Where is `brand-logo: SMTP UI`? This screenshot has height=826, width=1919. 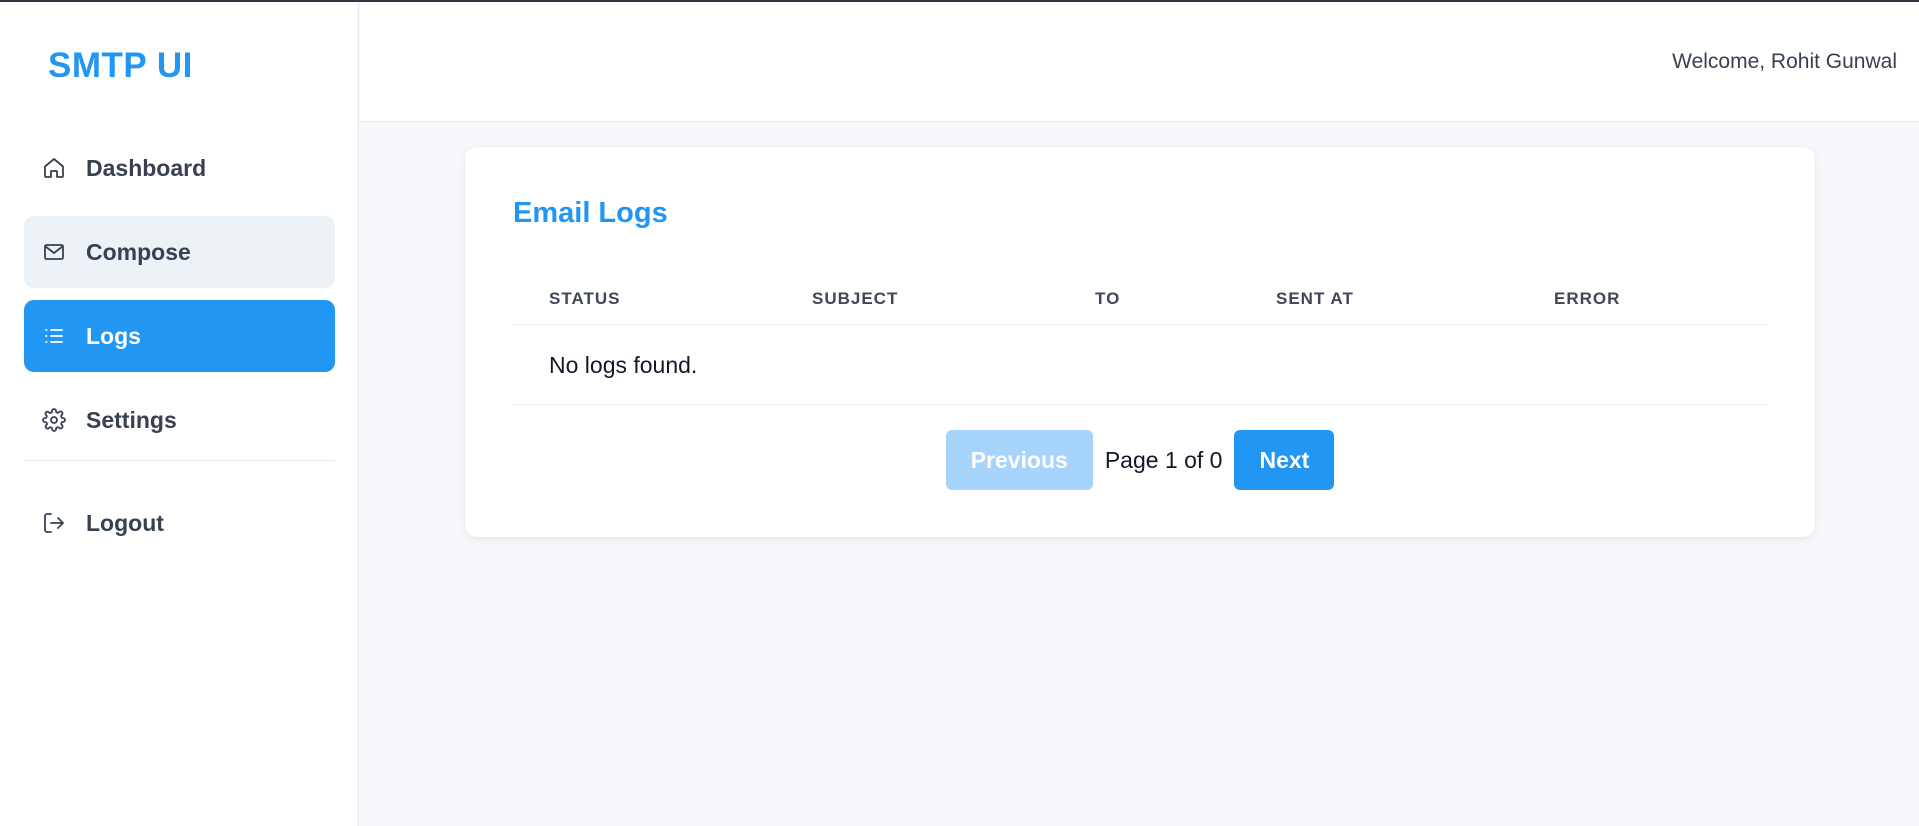 brand-logo: SMTP UI is located at coordinates (120, 66).